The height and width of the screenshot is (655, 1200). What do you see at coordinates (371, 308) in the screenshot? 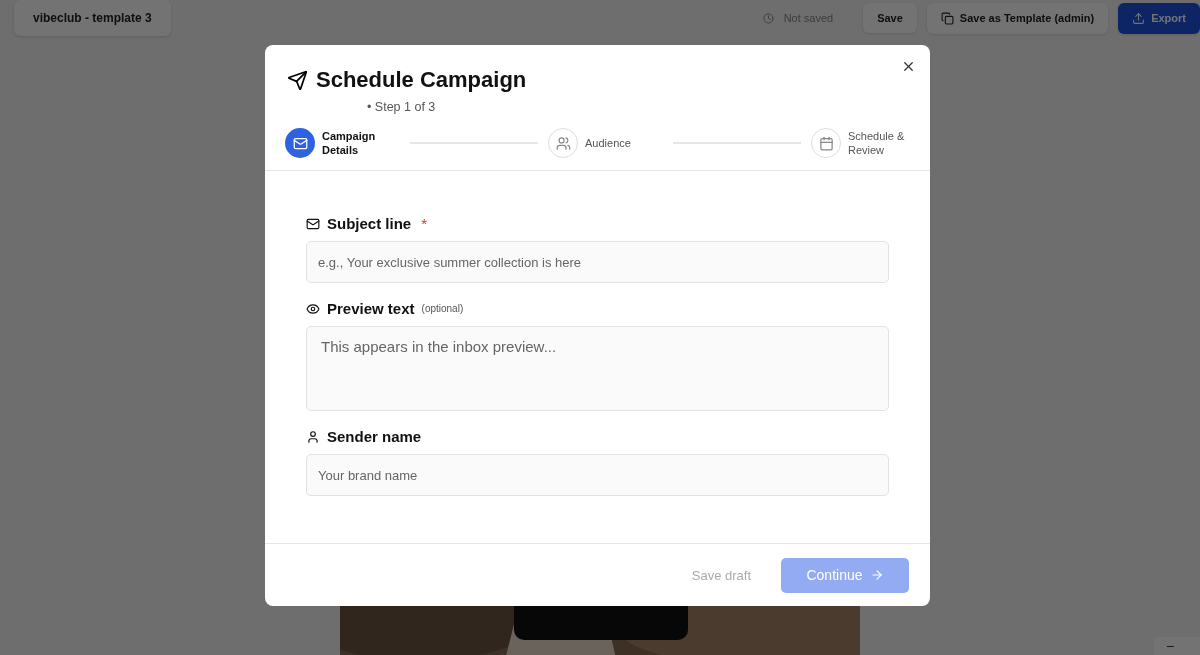
I see `field-label: Preview text` at bounding box center [371, 308].